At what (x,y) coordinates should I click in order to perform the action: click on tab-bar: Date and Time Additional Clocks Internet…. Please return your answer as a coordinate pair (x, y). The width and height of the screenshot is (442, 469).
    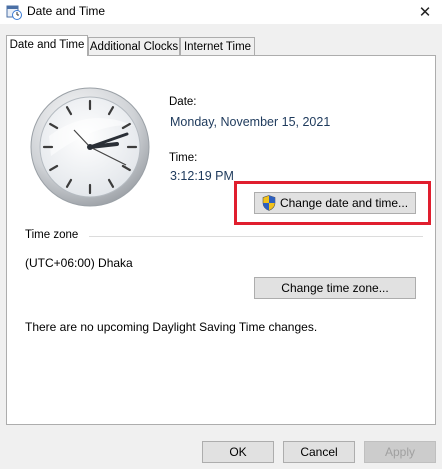
    Looking at the image, I should click on (221, 45).